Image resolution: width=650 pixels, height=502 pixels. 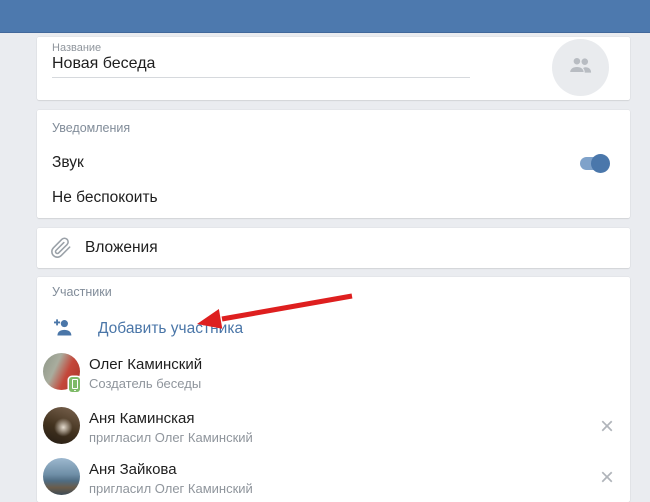 What do you see at coordinates (333, 248) in the screenshot?
I see `attachments-row: Вложения` at bounding box center [333, 248].